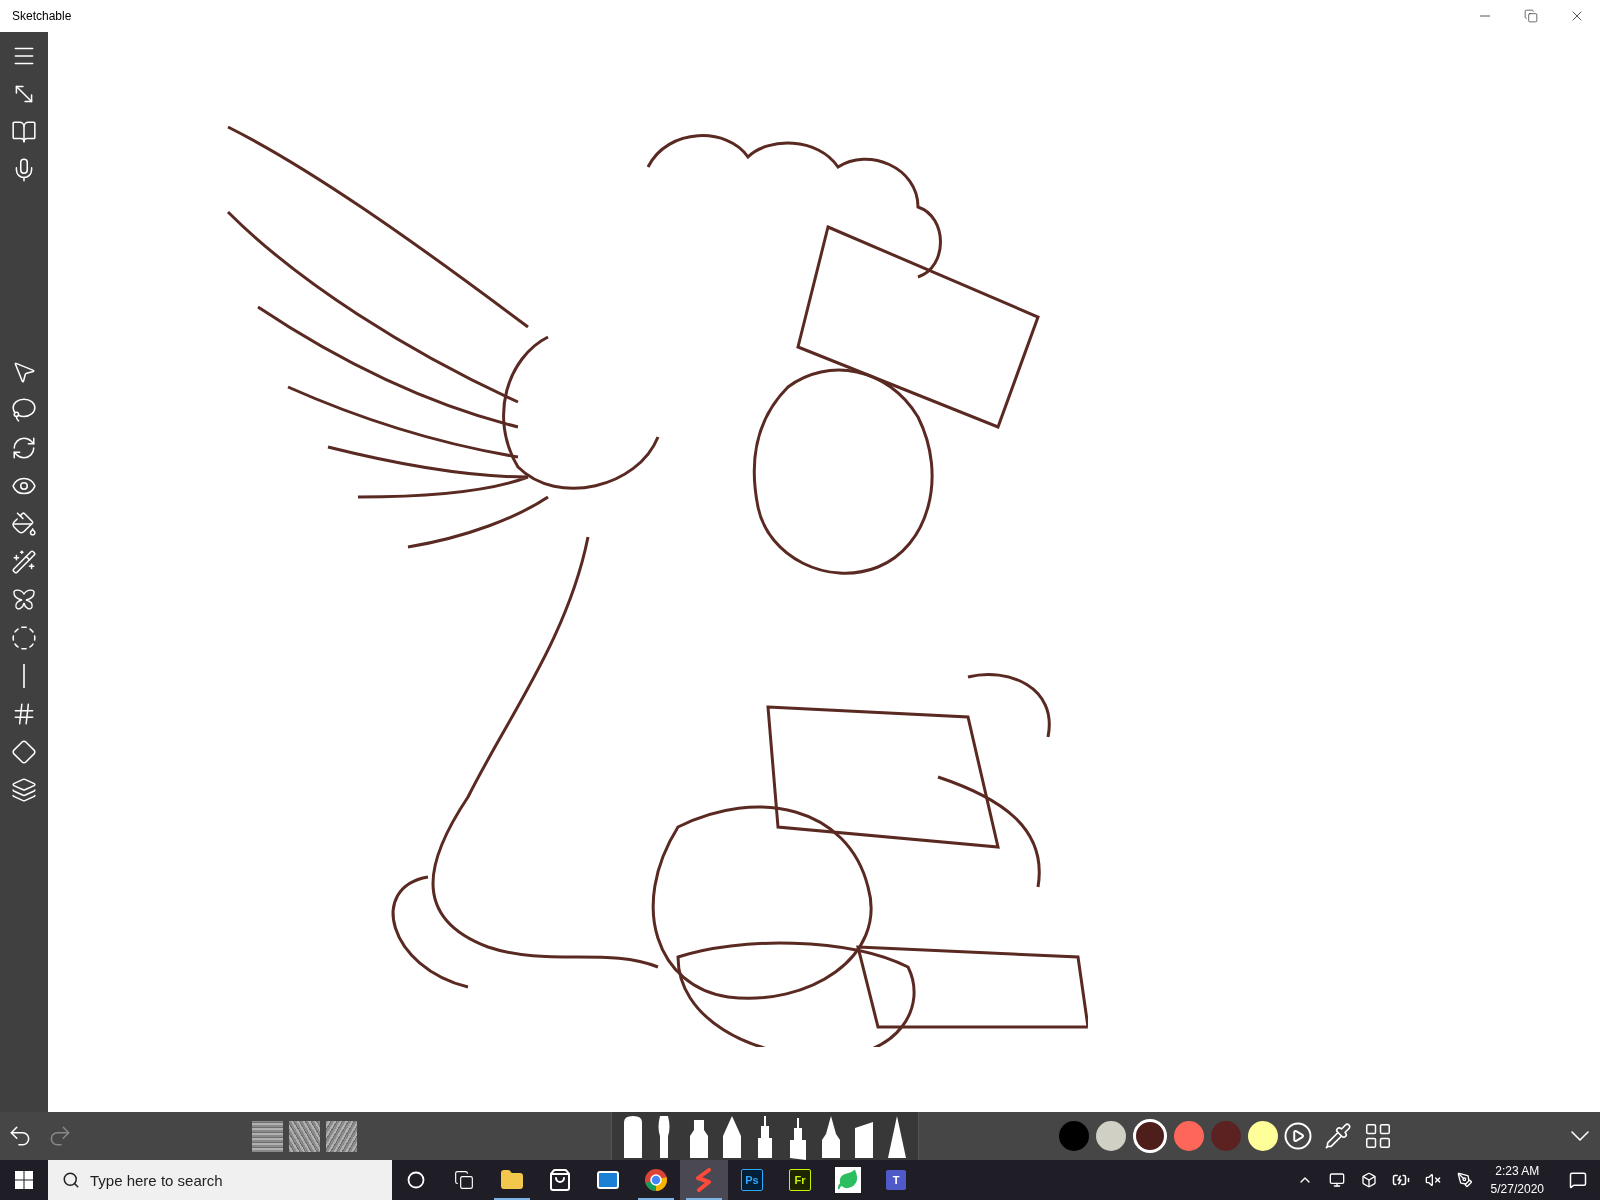 This screenshot has height=1200, width=1600. I want to click on circle-icon, so click(416, 1180).